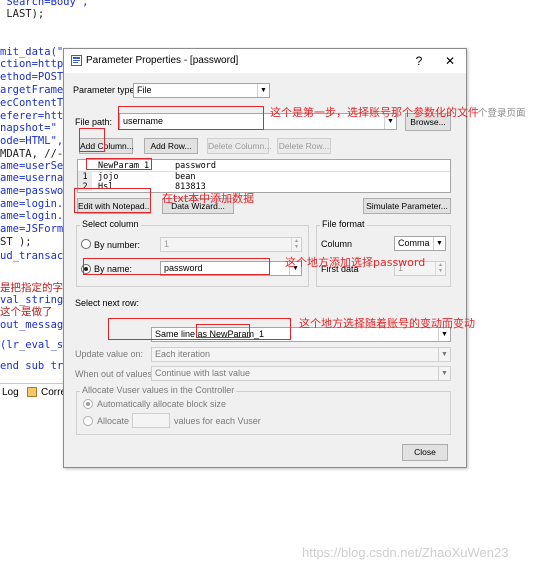  Describe the element at coordinates (176, 266) in the screenshot. I see `annotation-box-by-name` at that location.